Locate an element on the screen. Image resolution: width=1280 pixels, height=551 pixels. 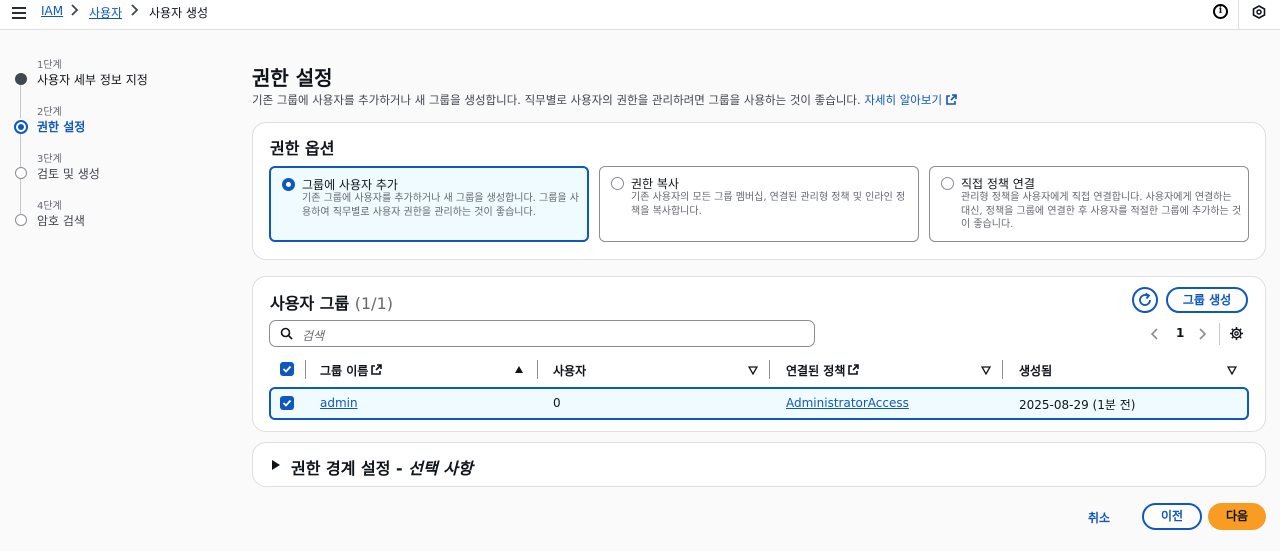
row-checkbox is located at coordinates (287, 403).